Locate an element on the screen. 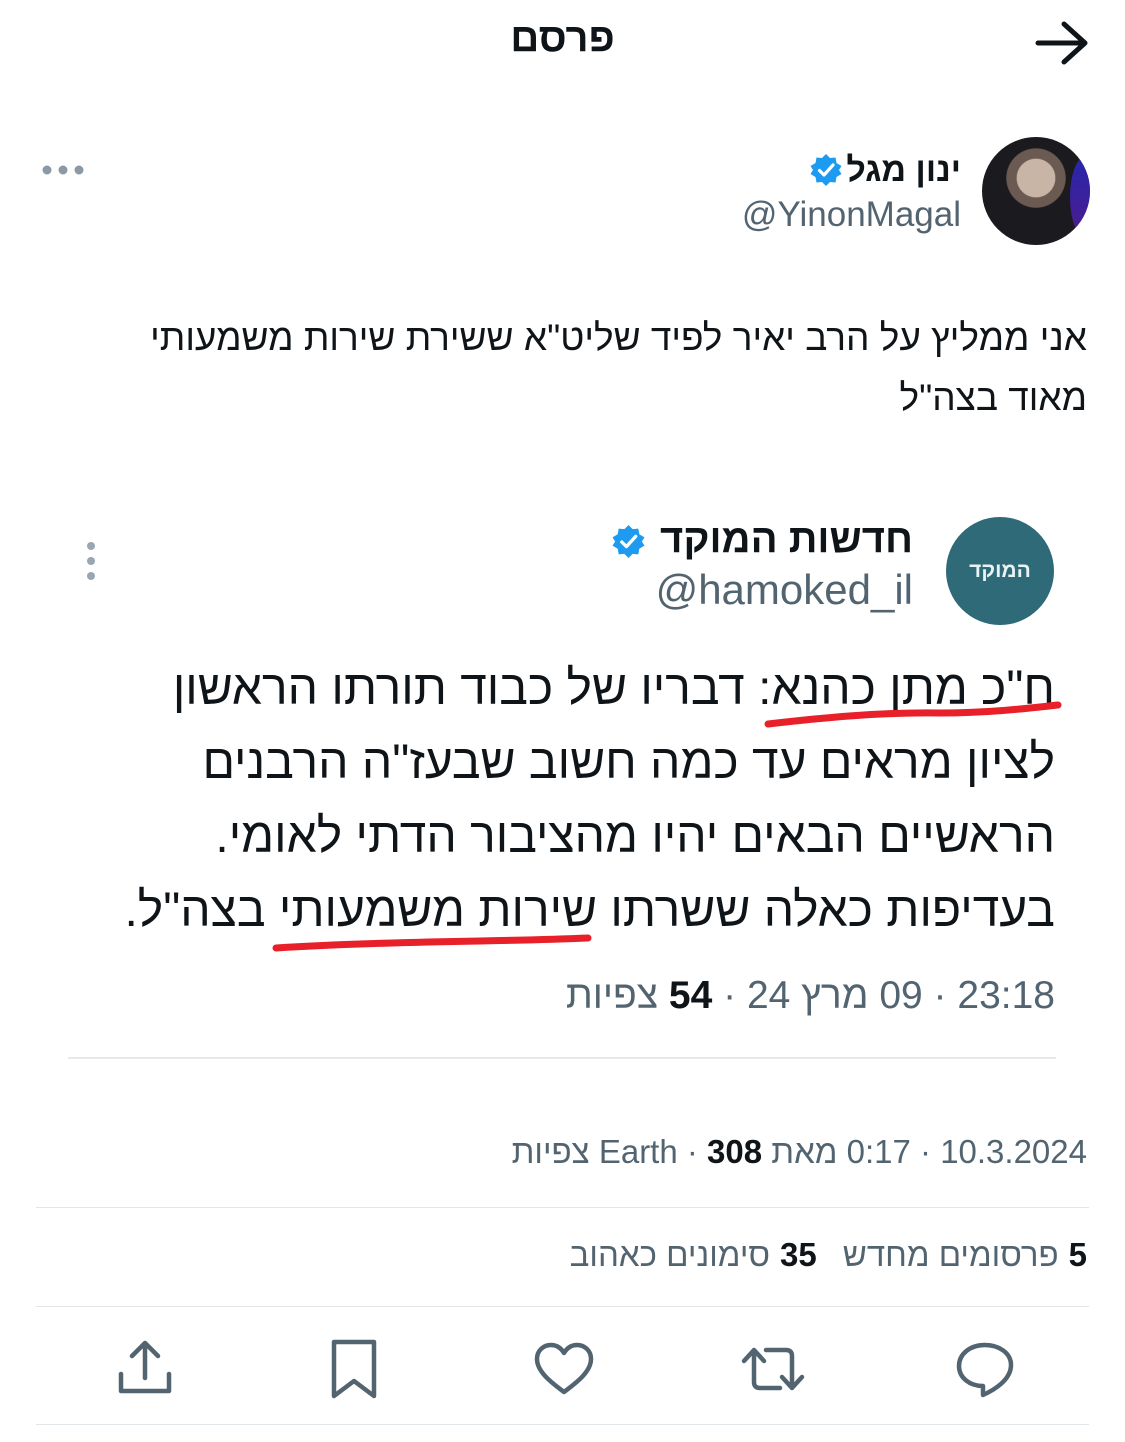 This screenshot has height=1442, width=1125. tweet-timestamp: 10.3.2024 · 0:17 מאת Earth · is located at coordinates (843, 1151).